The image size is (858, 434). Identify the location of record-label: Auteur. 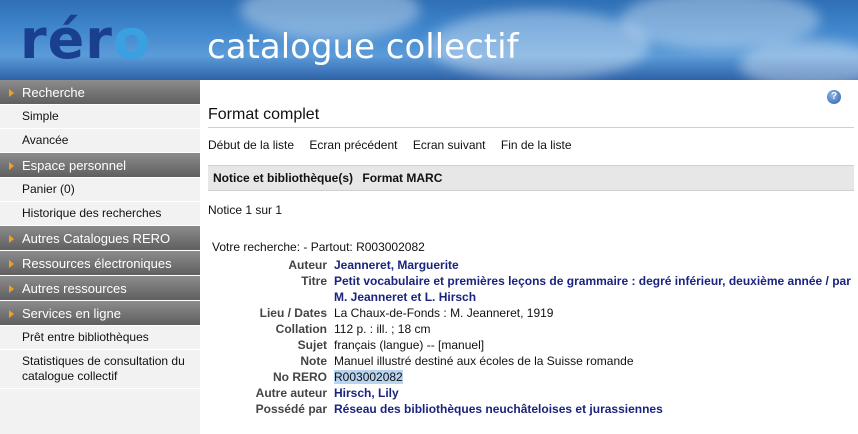
(307, 265).